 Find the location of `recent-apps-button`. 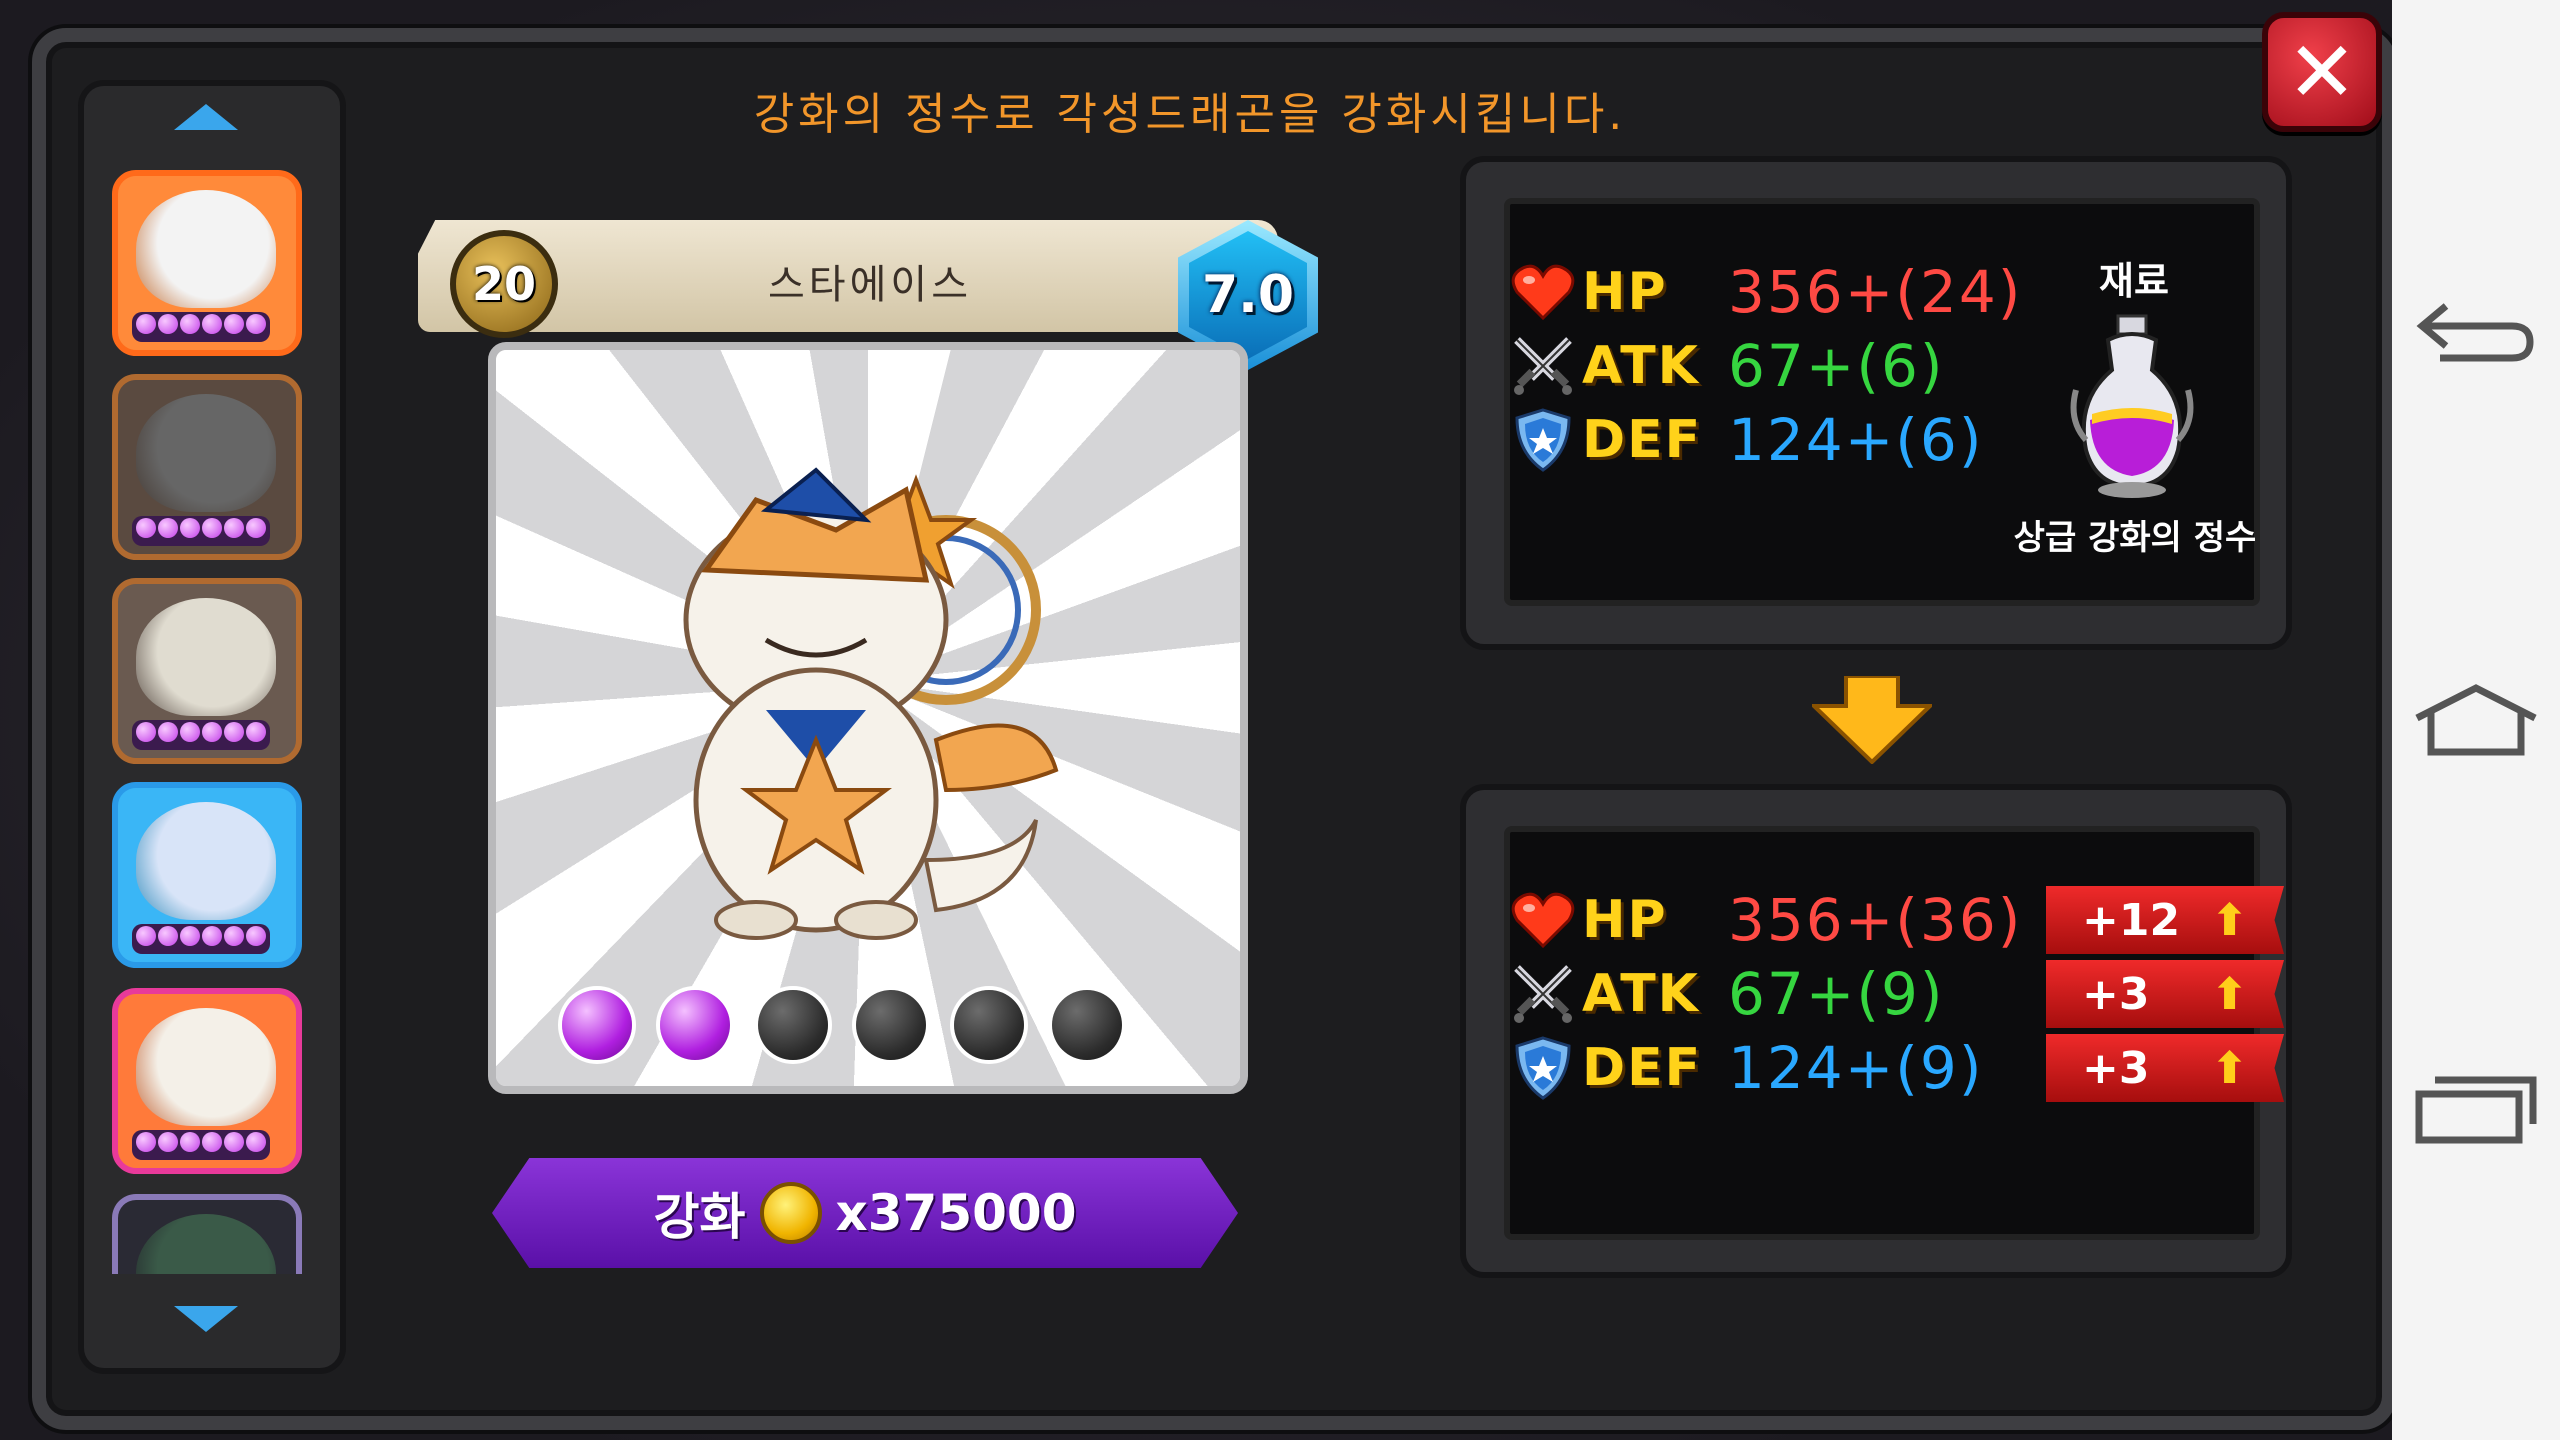

recent-apps-button is located at coordinates (2476, 1110).